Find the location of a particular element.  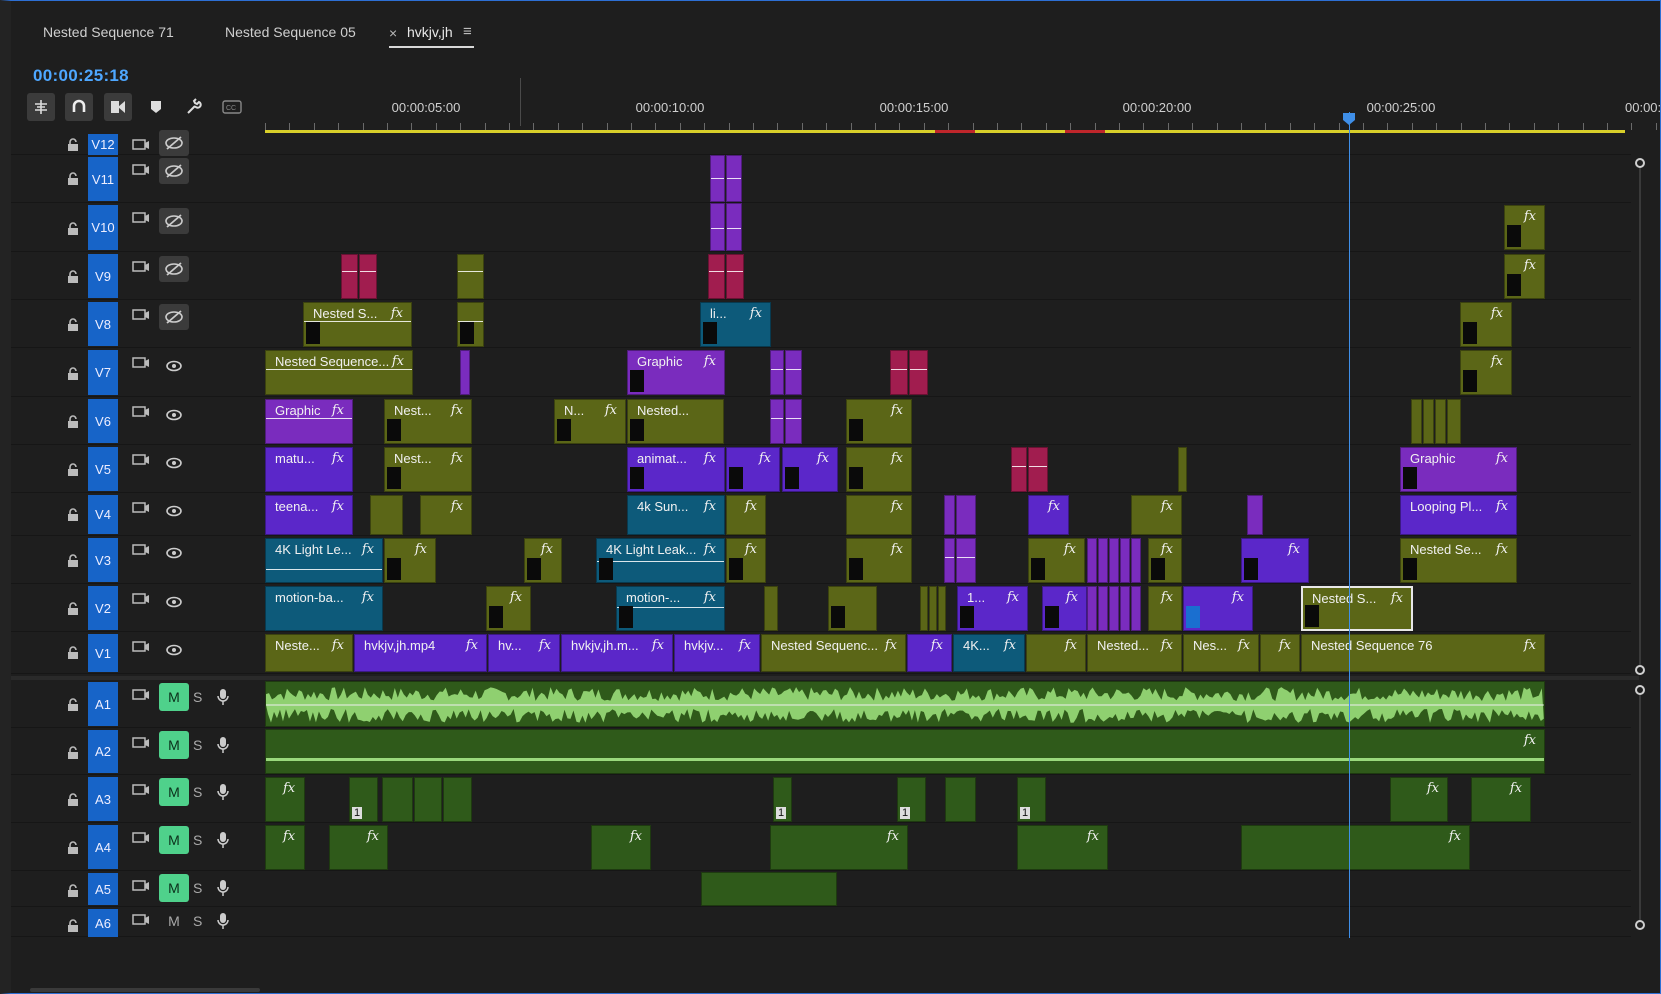

clip: N... fx is located at coordinates (590, 421).